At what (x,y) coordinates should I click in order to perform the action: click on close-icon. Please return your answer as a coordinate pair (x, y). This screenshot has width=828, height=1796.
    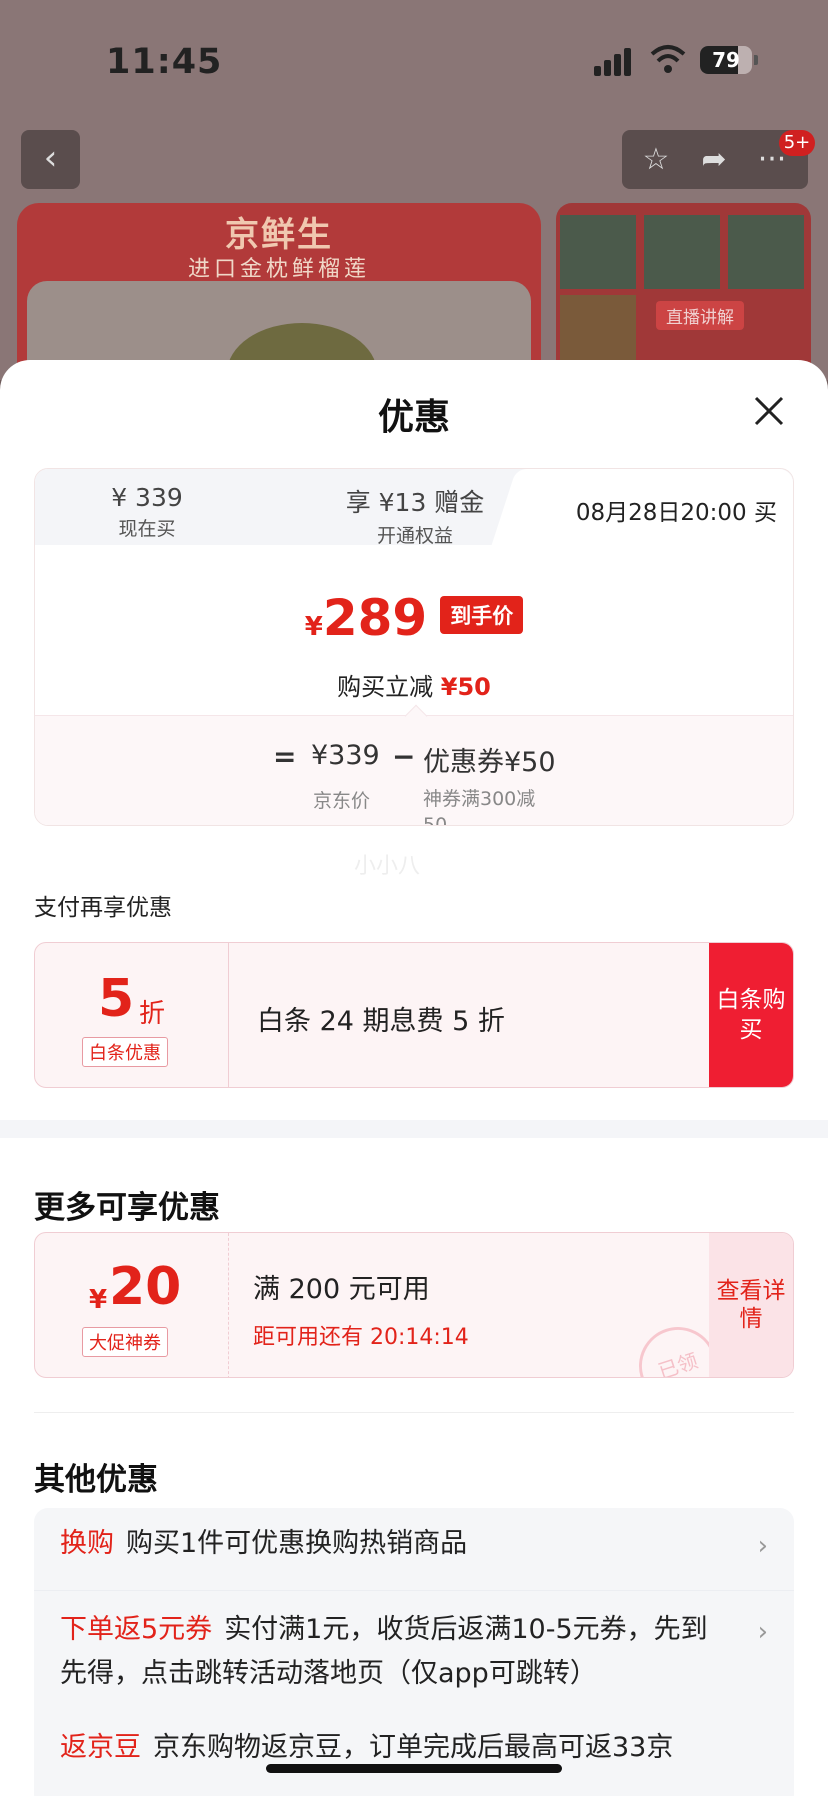
    Looking at the image, I should click on (769, 411).